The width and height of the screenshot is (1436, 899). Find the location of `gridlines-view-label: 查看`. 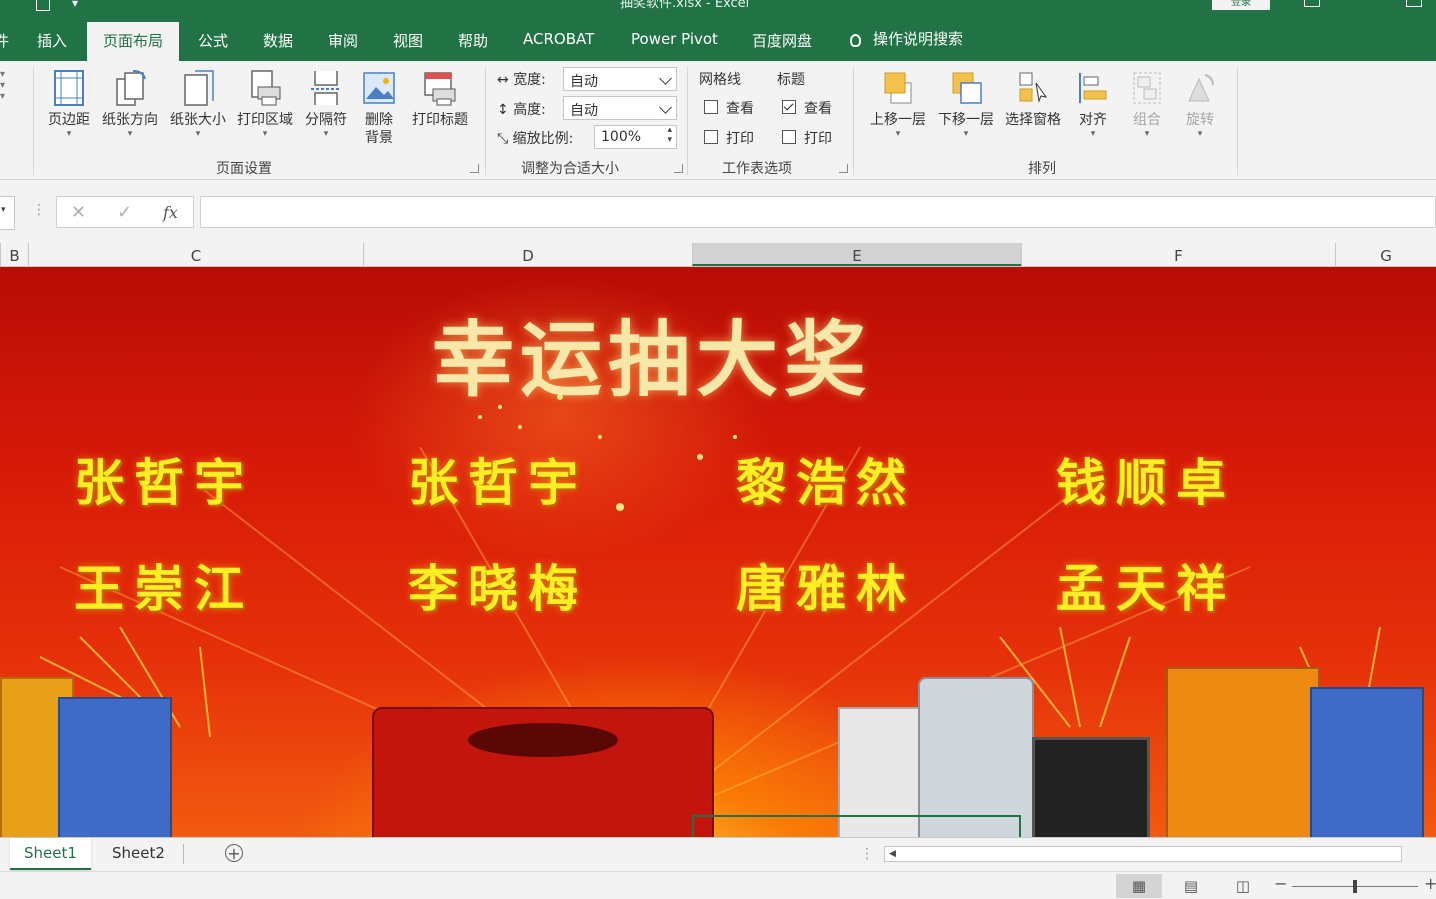

gridlines-view-label: 查看 is located at coordinates (740, 109).